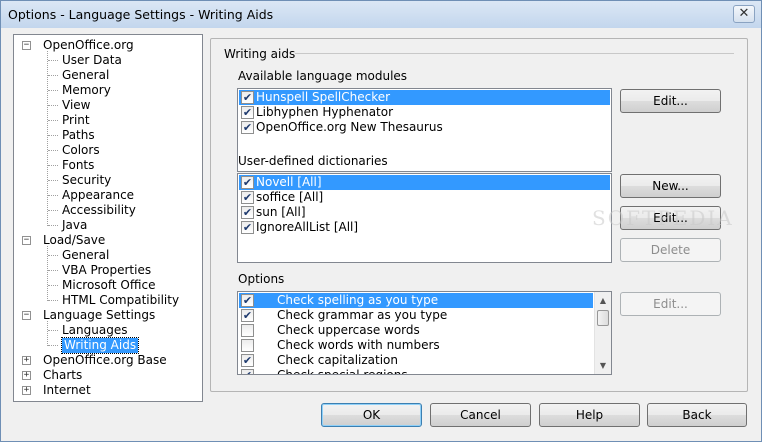 The image size is (762, 442). What do you see at coordinates (424, 212) in the screenshot?
I see `dictionary-item: ✔ sun [All]` at bounding box center [424, 212].